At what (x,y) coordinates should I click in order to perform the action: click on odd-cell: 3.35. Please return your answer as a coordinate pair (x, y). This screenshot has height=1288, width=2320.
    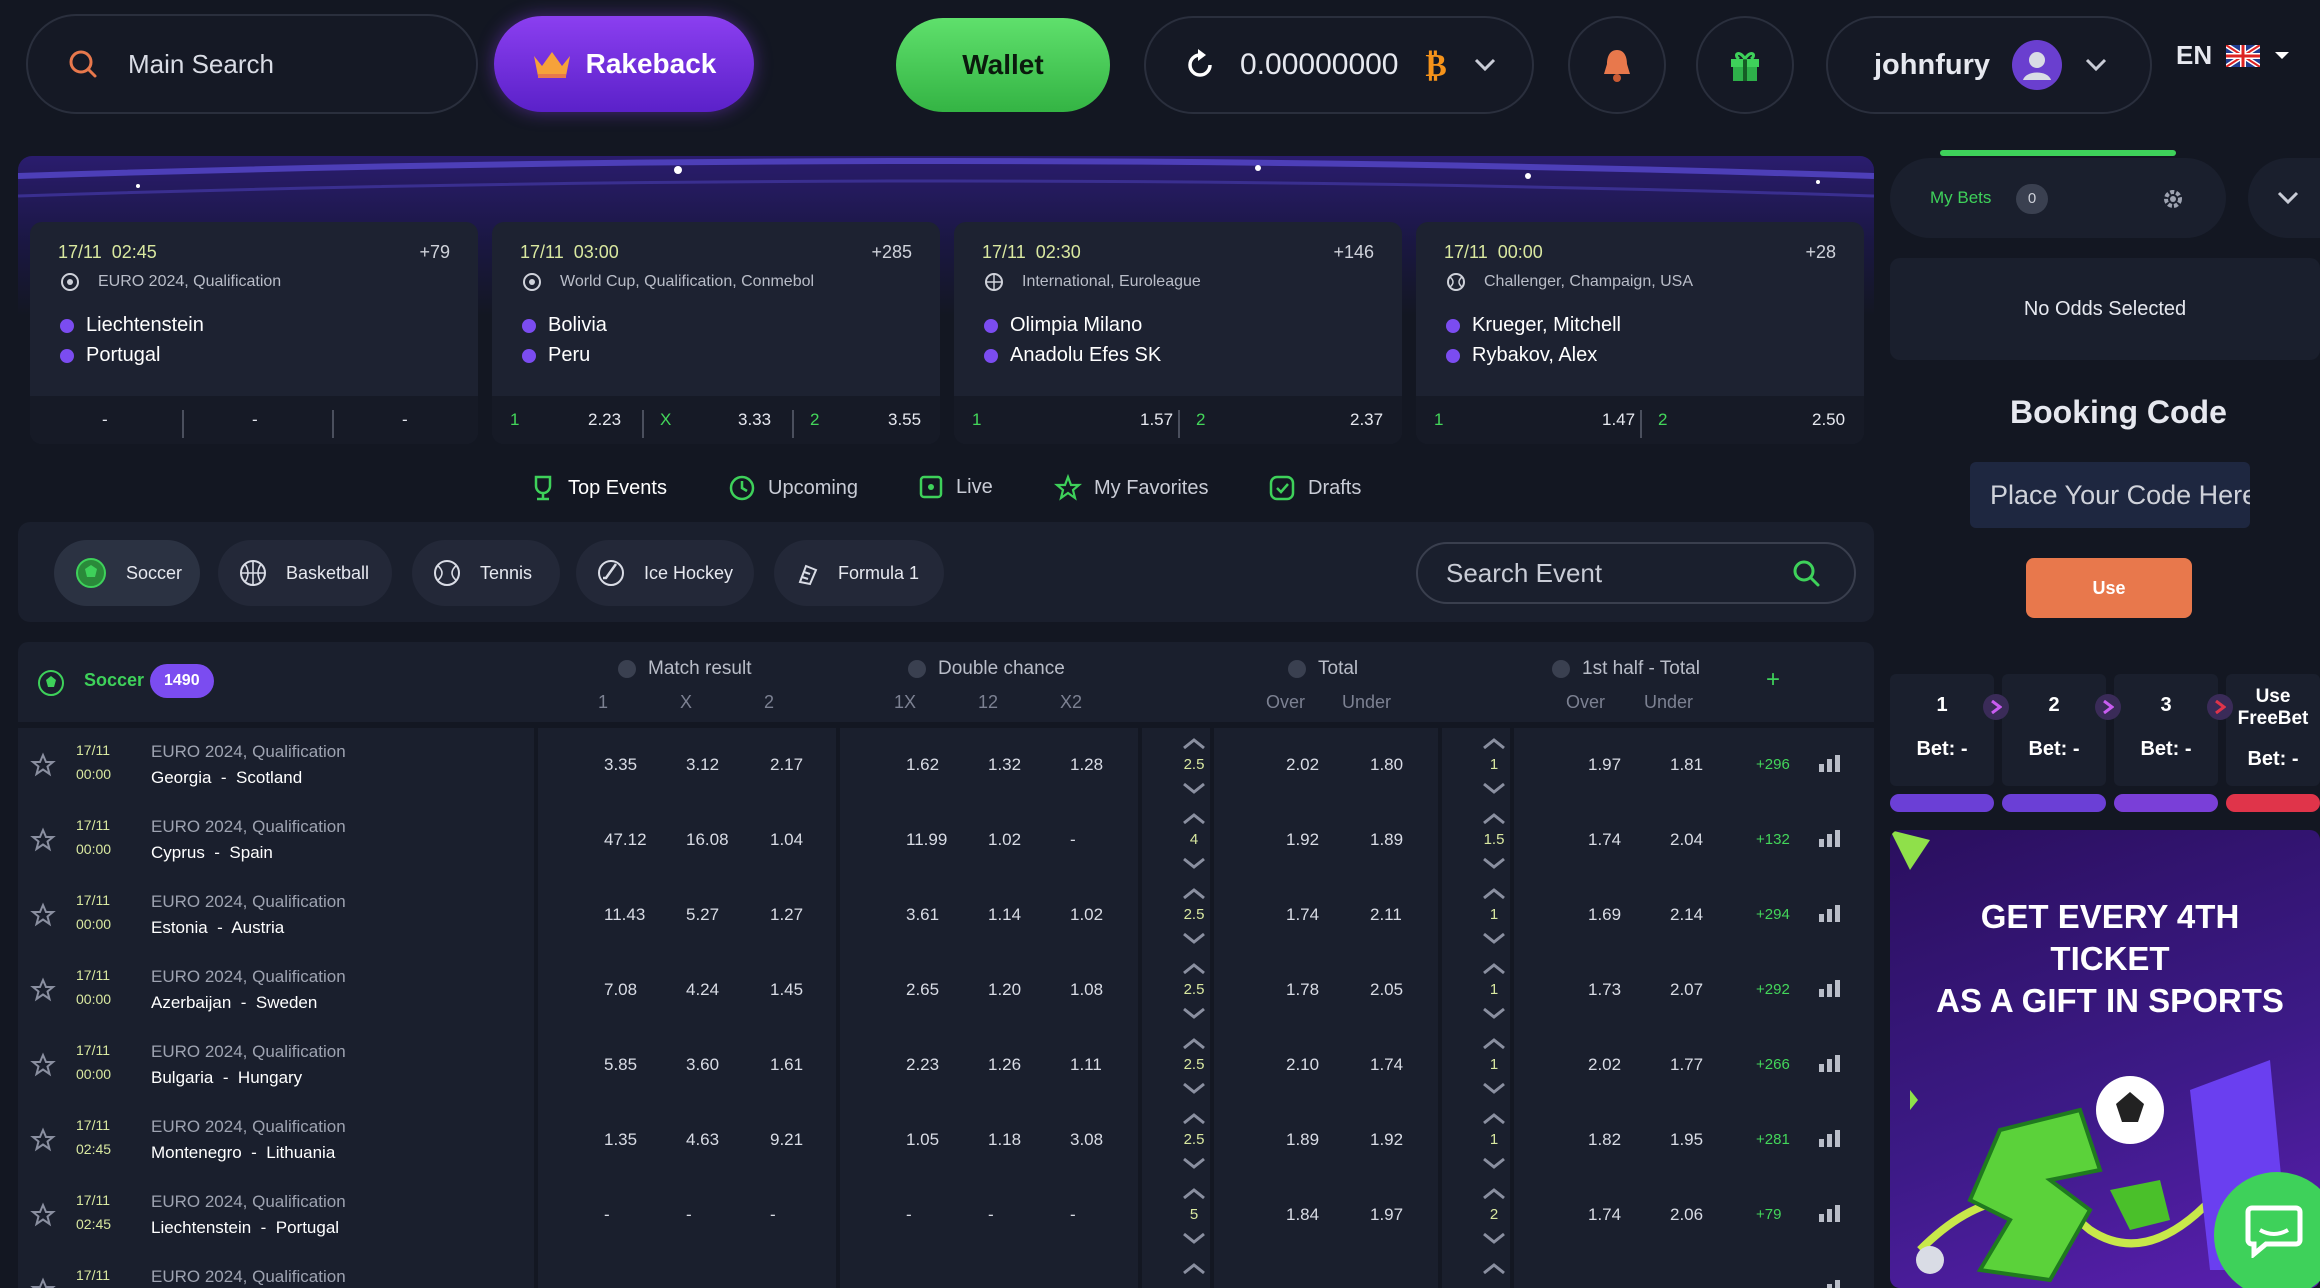
    Looking at the image, I should click on (620, 765).